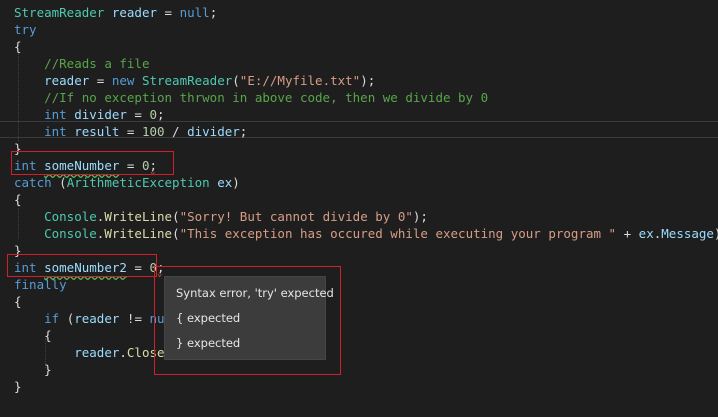 The image size is (718, 417). Describe the element at coordinates (127, 182) in the screenshot. I see `code-line-11: catch (ArithmeticException ex)` at that location.